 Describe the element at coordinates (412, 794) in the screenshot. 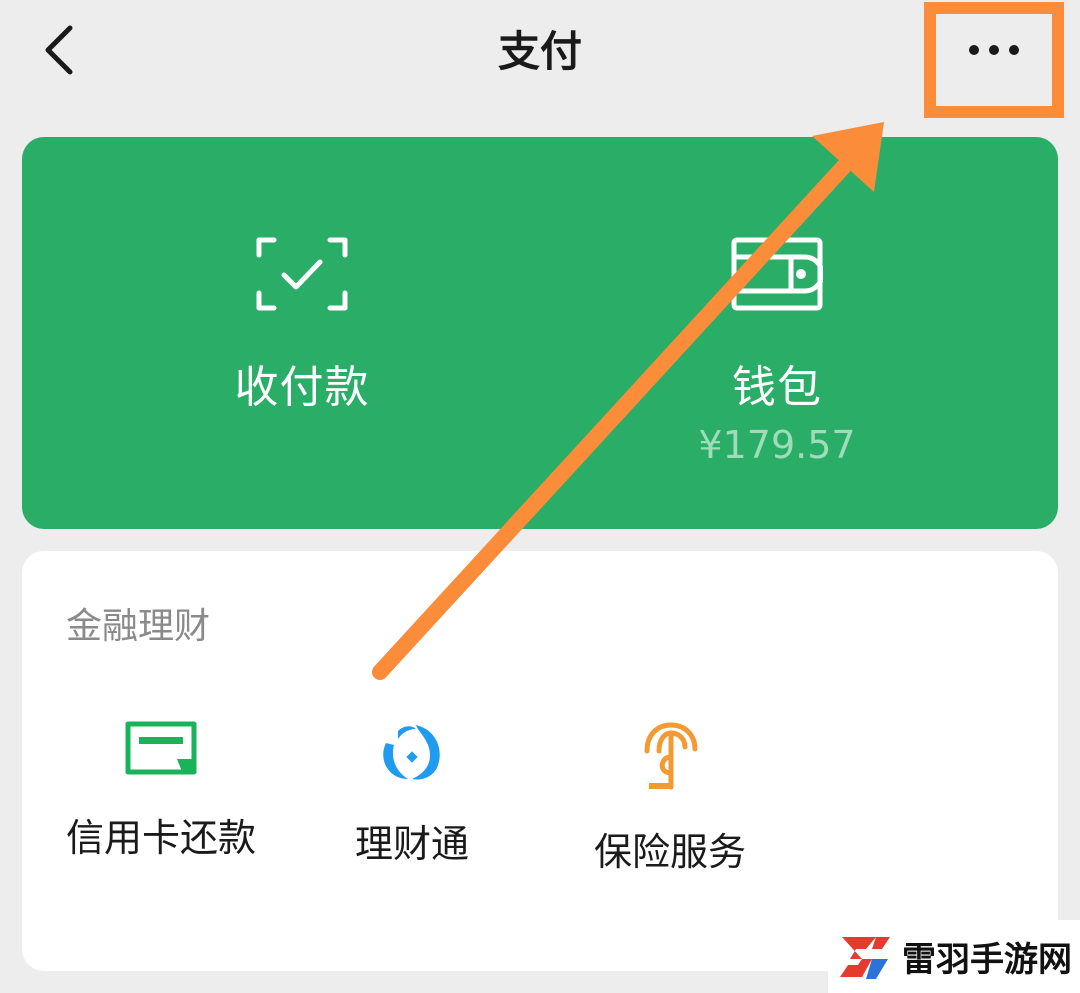

I see `licaitong-button: 理财通` at that location.